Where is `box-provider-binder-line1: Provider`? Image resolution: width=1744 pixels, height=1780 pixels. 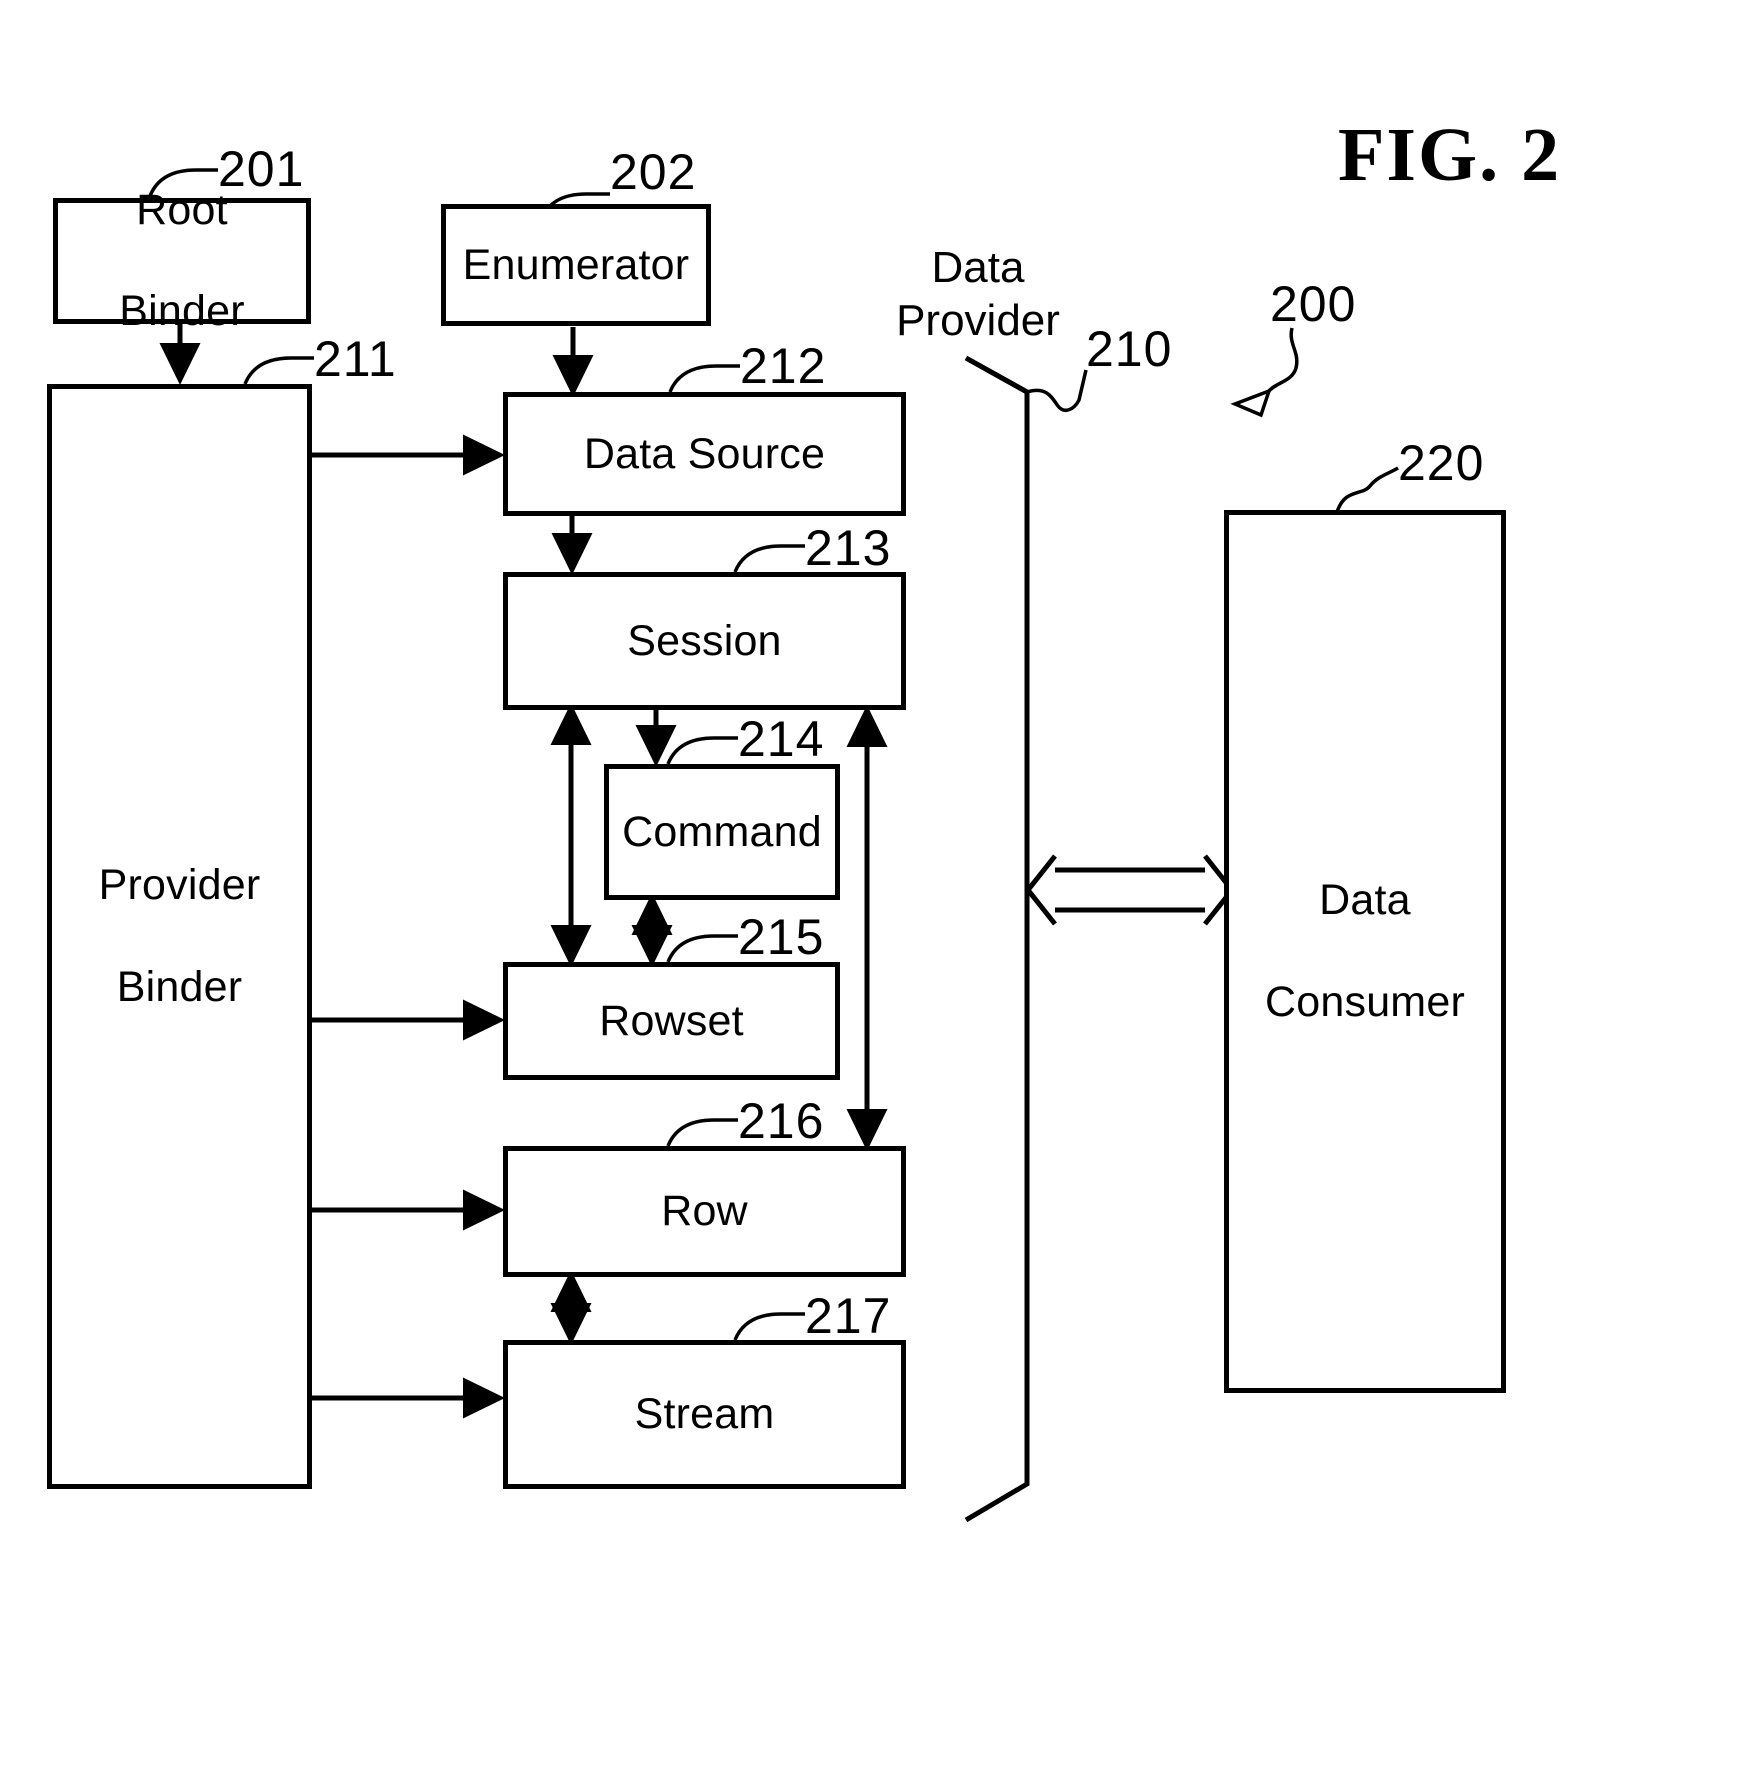 box-provider-binder-line1: Provider is located at coordinates (179, 885).